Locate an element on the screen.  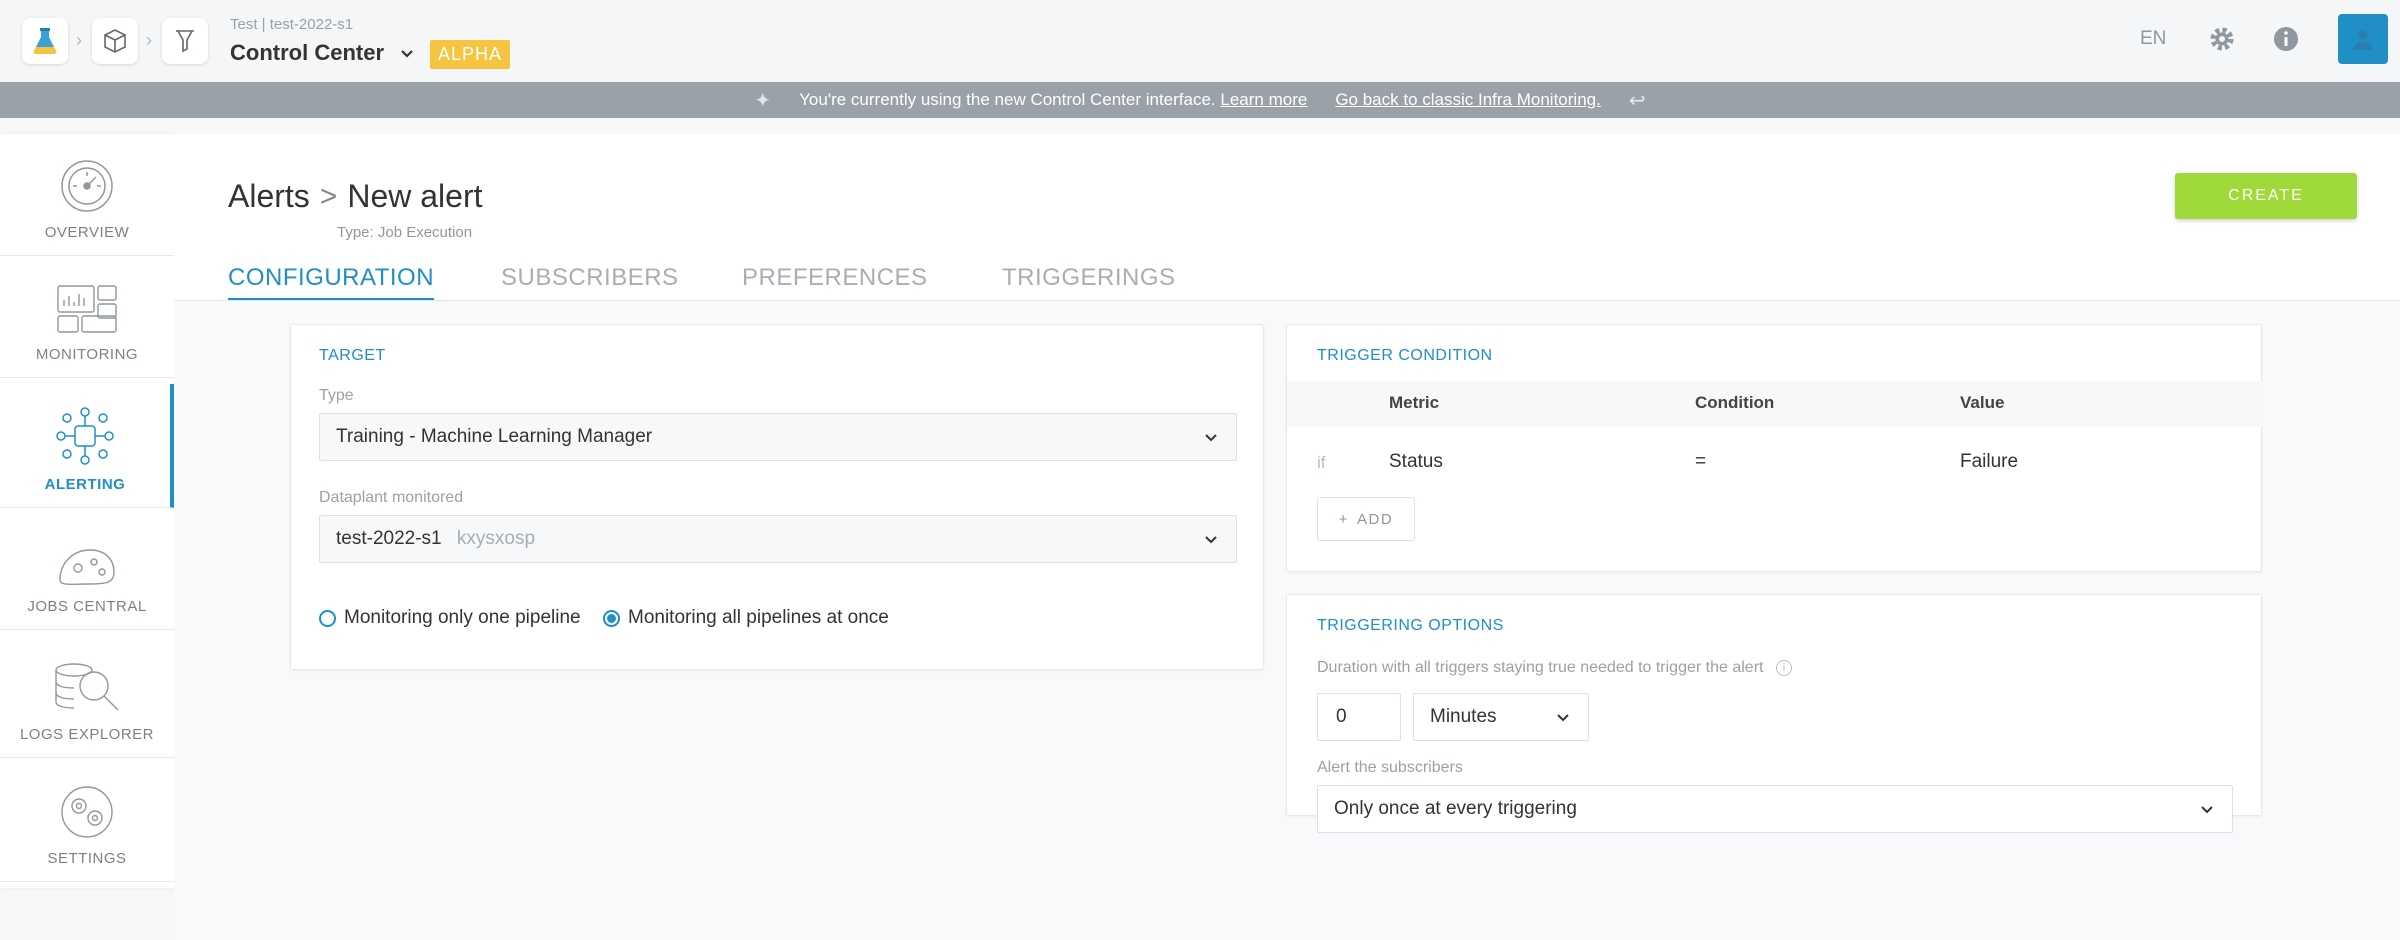
radio-button is located at coordinates (327, 618).